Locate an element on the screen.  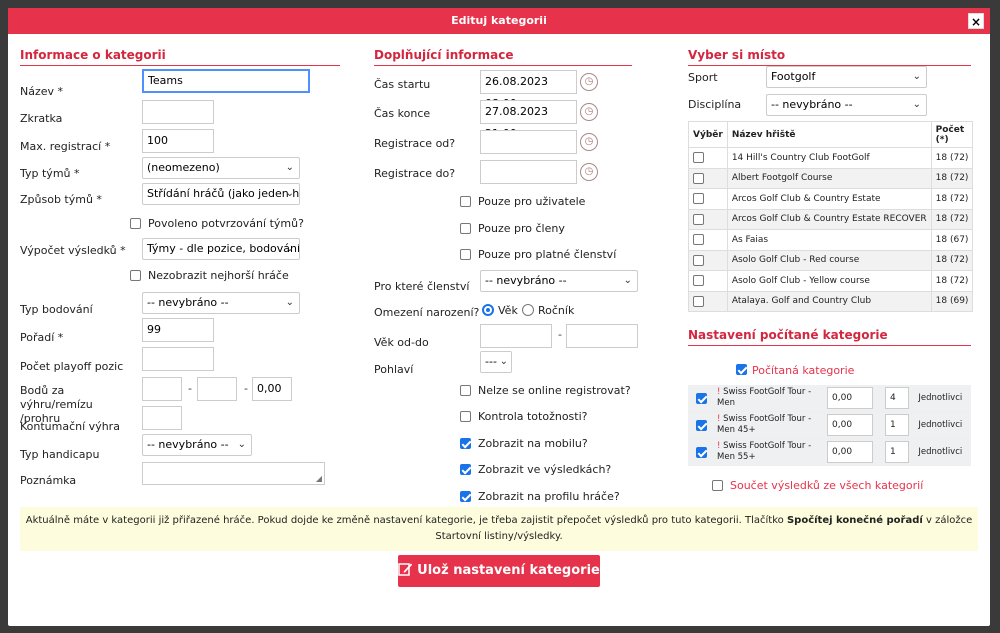
course-name: Arcos Golf Club & Country Estate is located at coordinates (829, 199).